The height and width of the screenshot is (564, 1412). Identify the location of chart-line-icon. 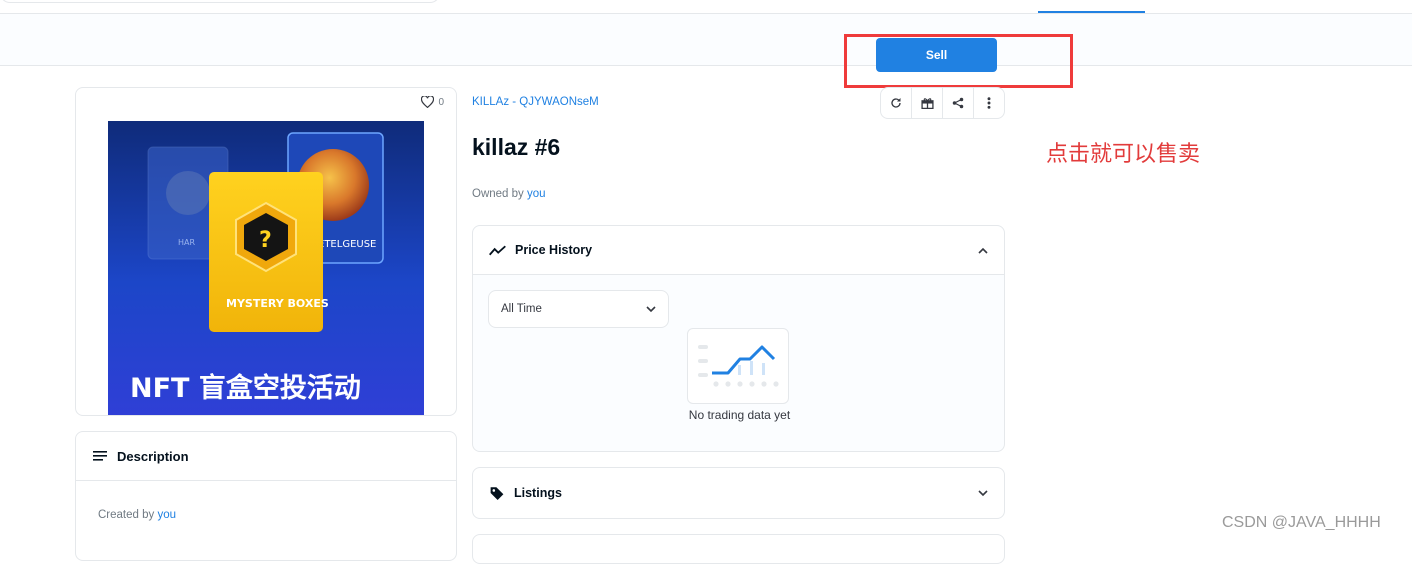
(497, 250).